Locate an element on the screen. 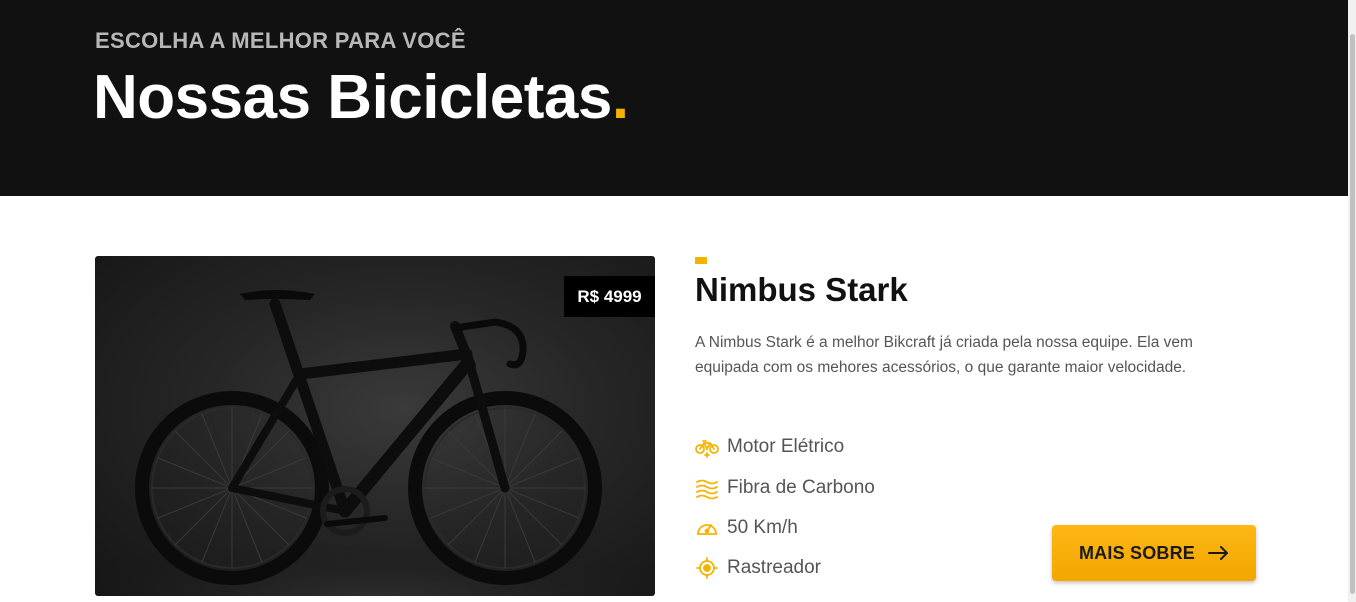 This screenshot has height=602, width=1356. bike-name: Nimbus Stark is located at coordinates (801, 289).